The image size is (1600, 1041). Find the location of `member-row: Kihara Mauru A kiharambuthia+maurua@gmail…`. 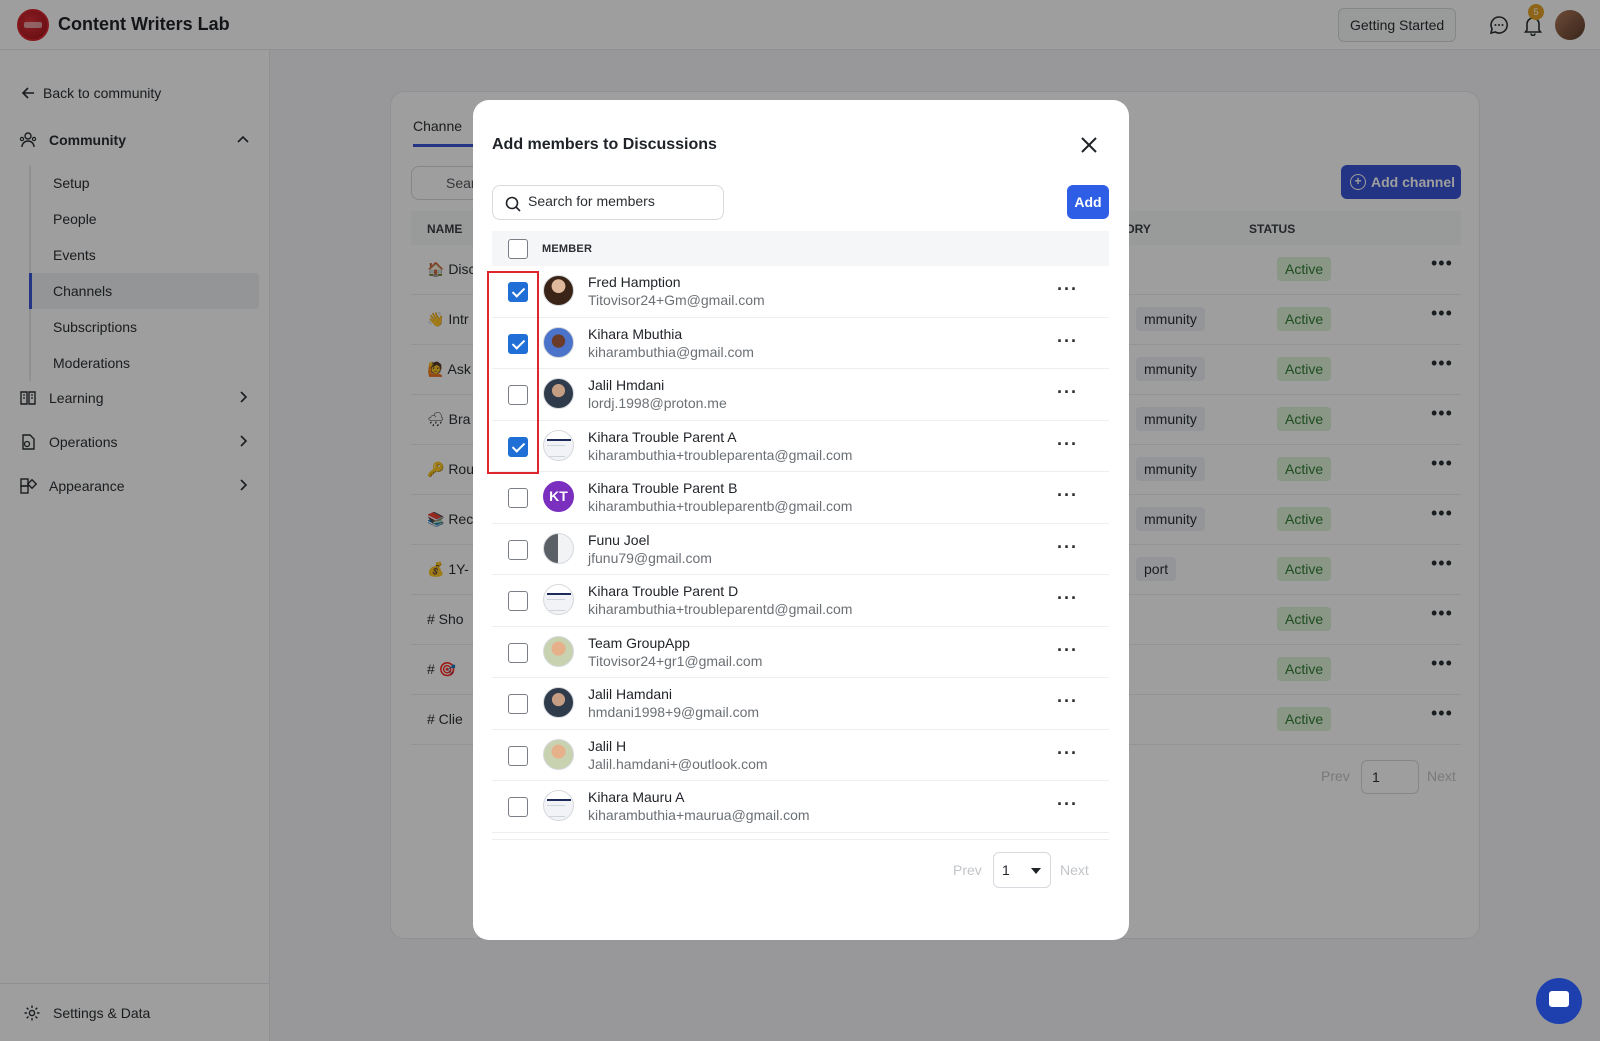

member-row: Kihara Mauru A kiharambuthia+maurua@gmail… is located at coordinates (800, 807).